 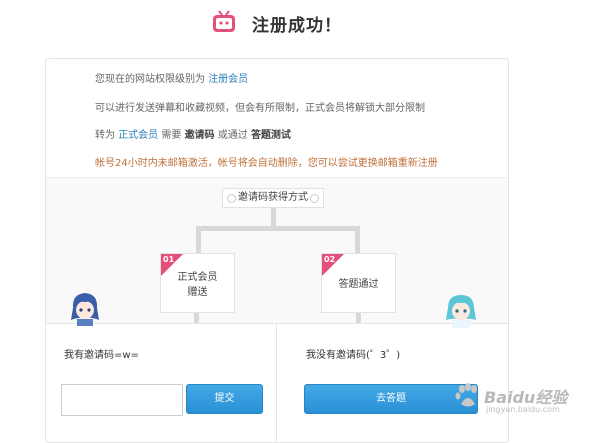 I want to click on page-title: 注册成功！, so click(x=297, y=26).